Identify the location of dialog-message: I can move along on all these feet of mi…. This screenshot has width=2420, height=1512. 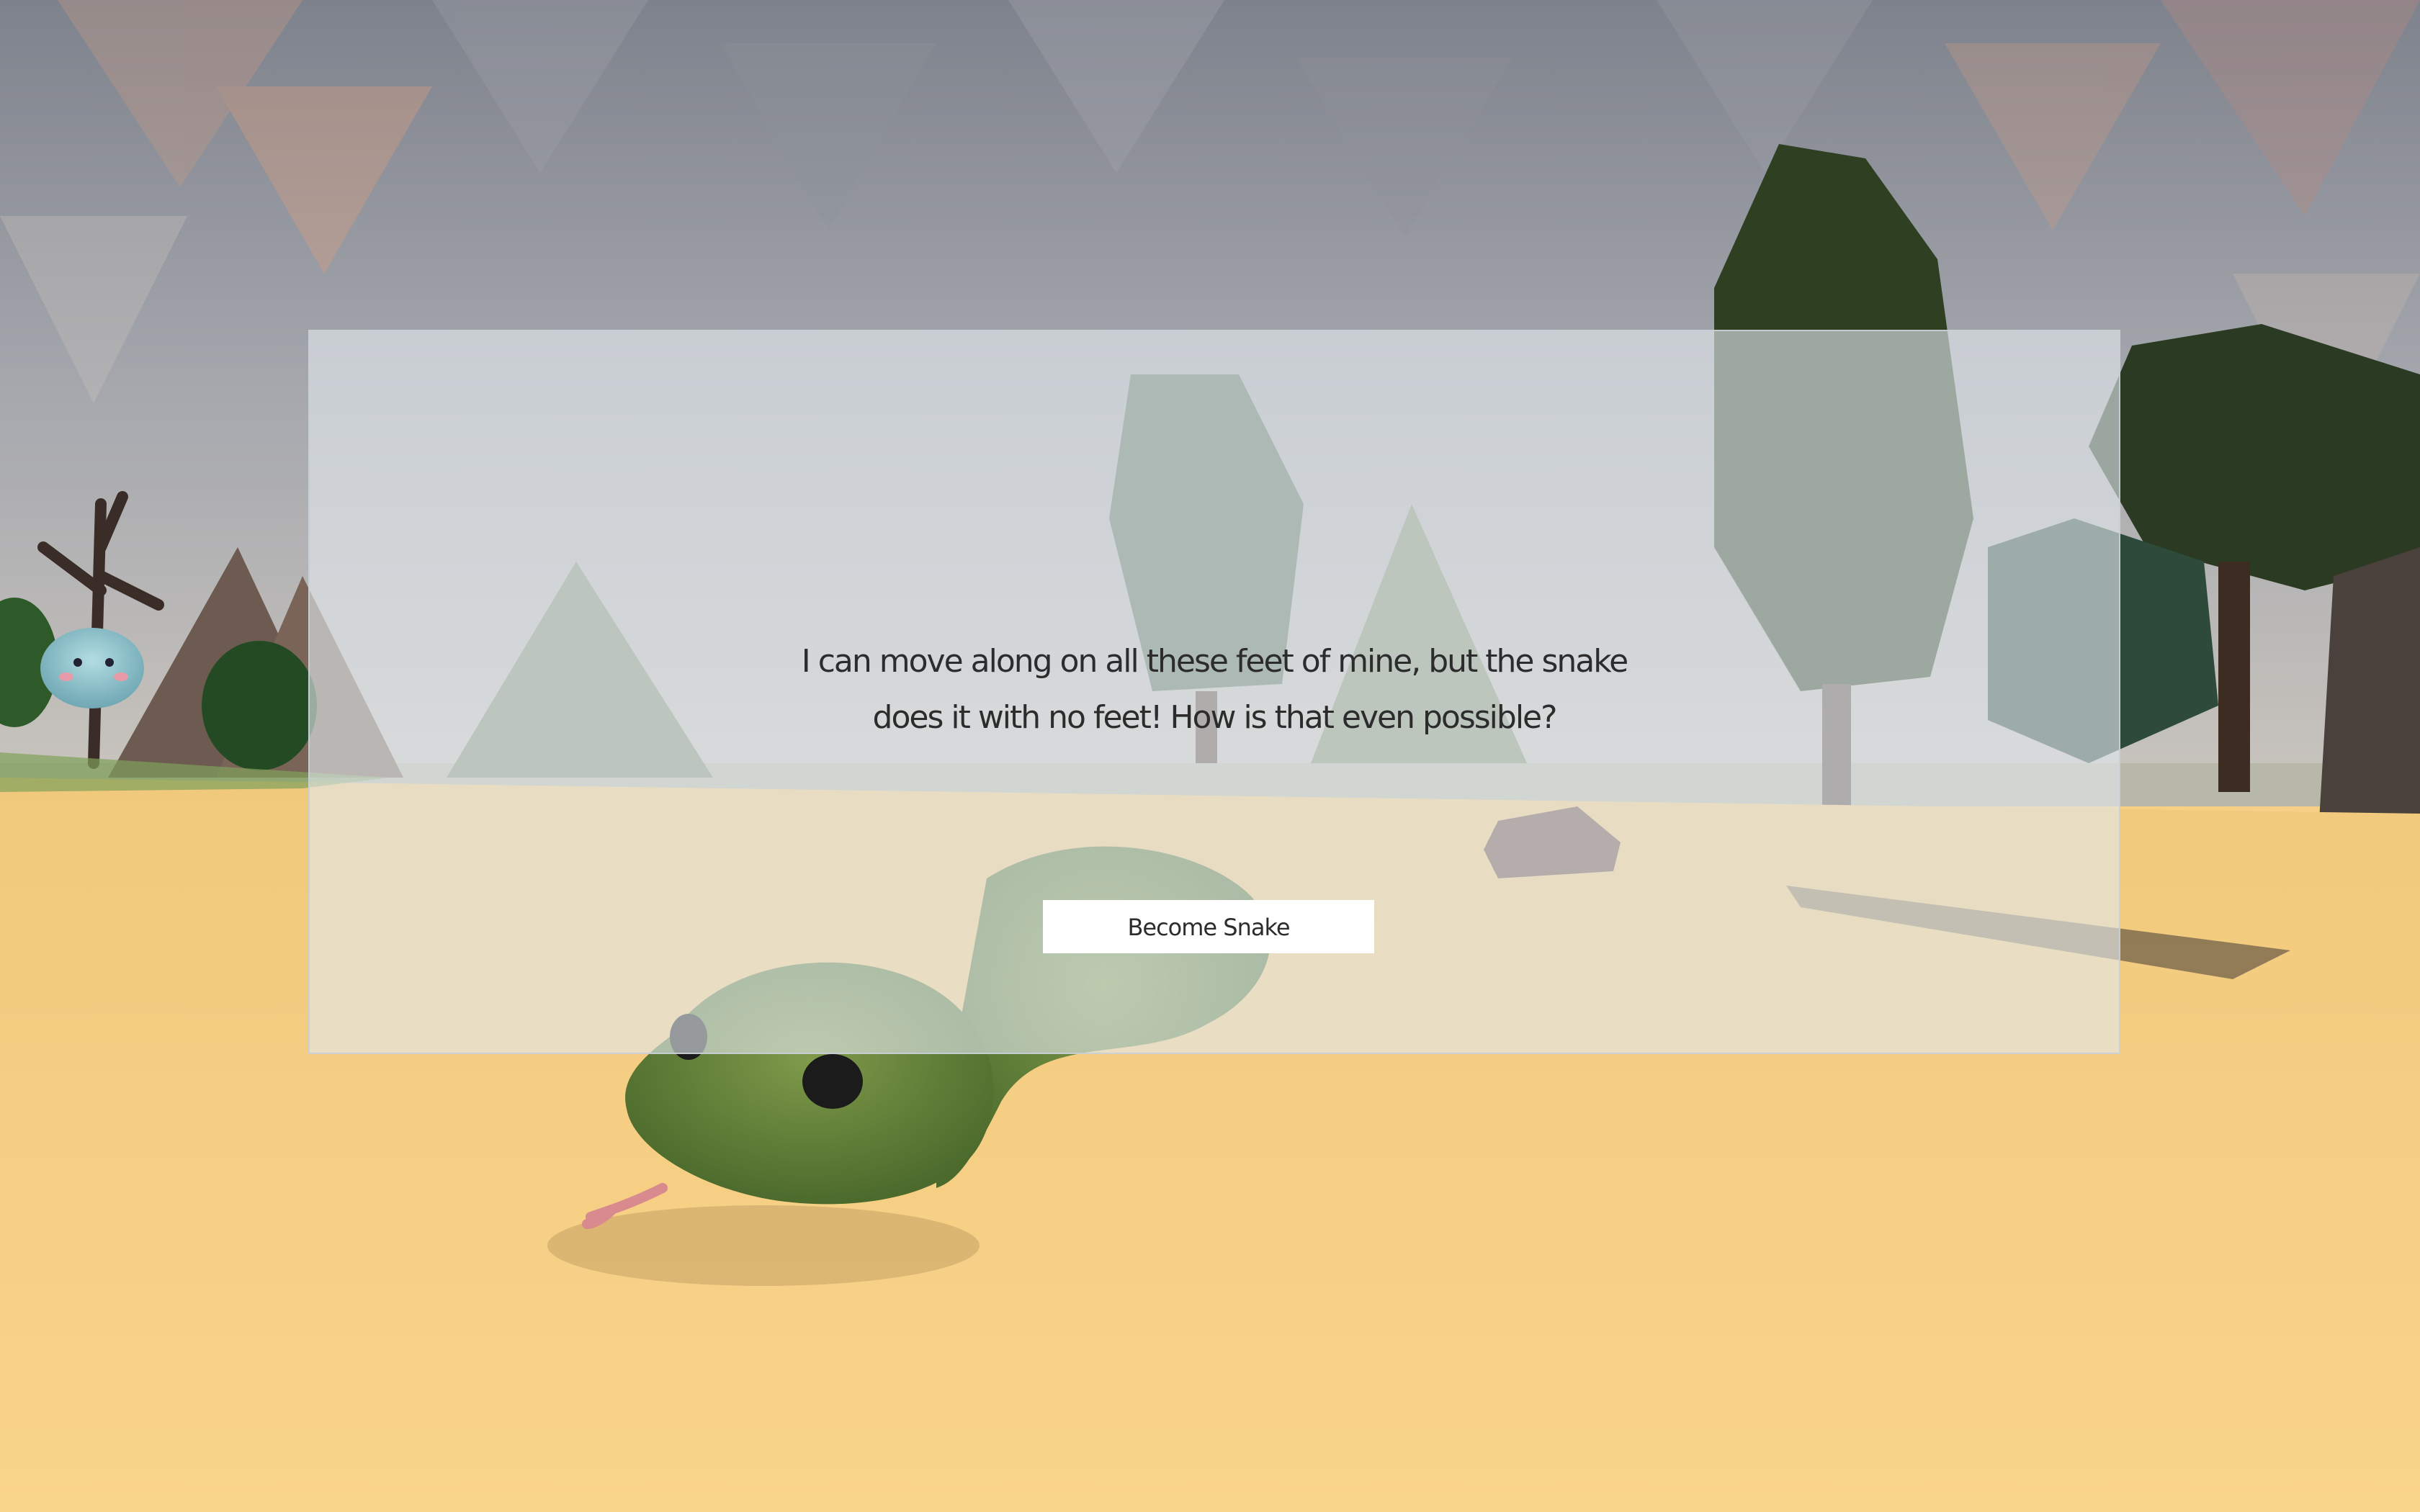
(1214, 690).